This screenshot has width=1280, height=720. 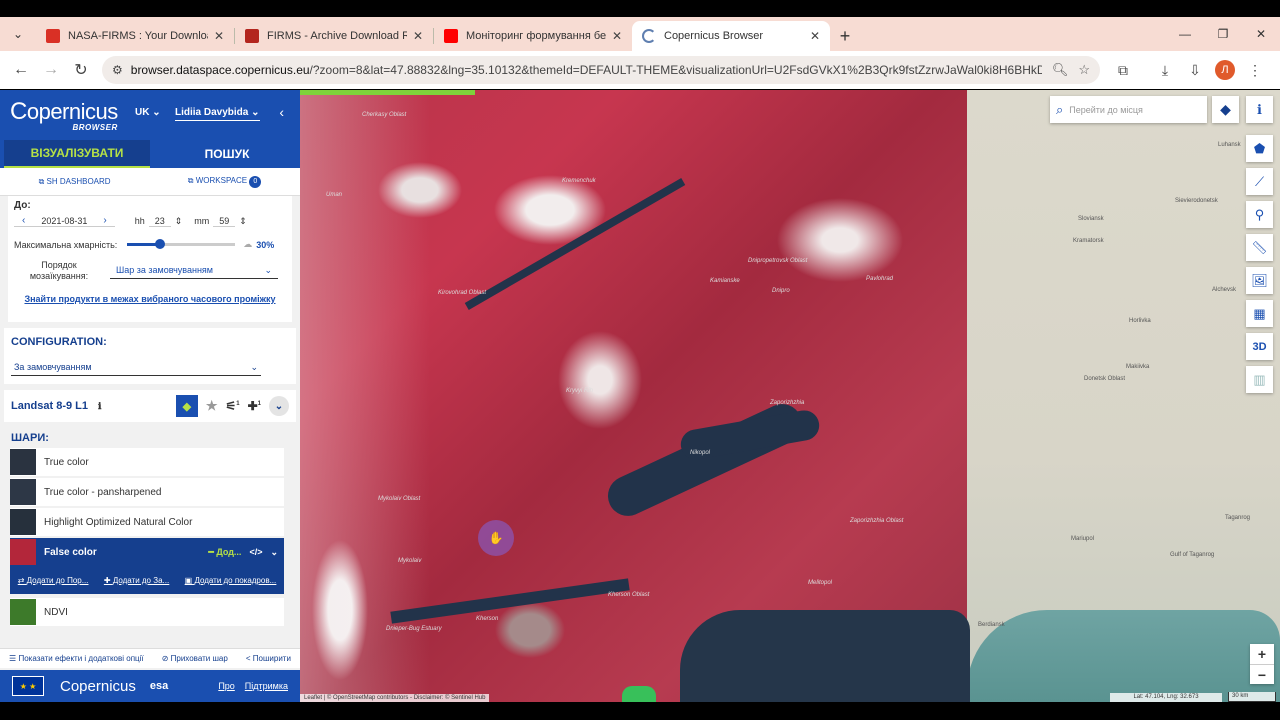 I want to click on layer-true-color: True color, so click(x=147, y=462).